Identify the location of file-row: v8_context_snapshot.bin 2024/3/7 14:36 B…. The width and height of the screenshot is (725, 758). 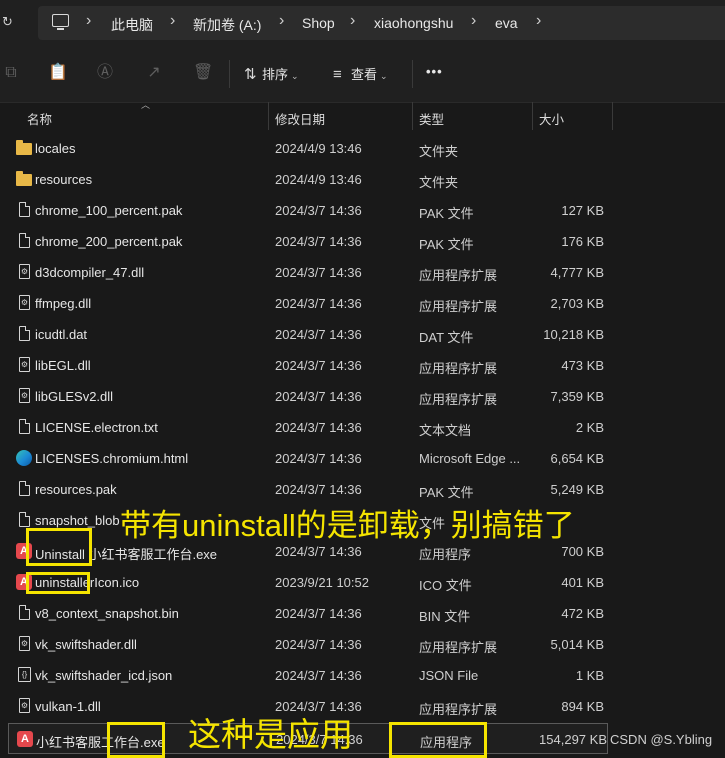
(306, 613).